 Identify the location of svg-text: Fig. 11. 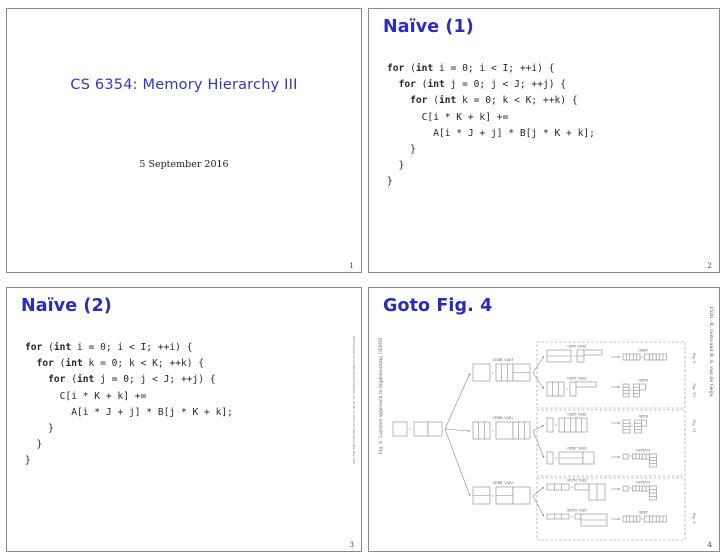
(694, 426).